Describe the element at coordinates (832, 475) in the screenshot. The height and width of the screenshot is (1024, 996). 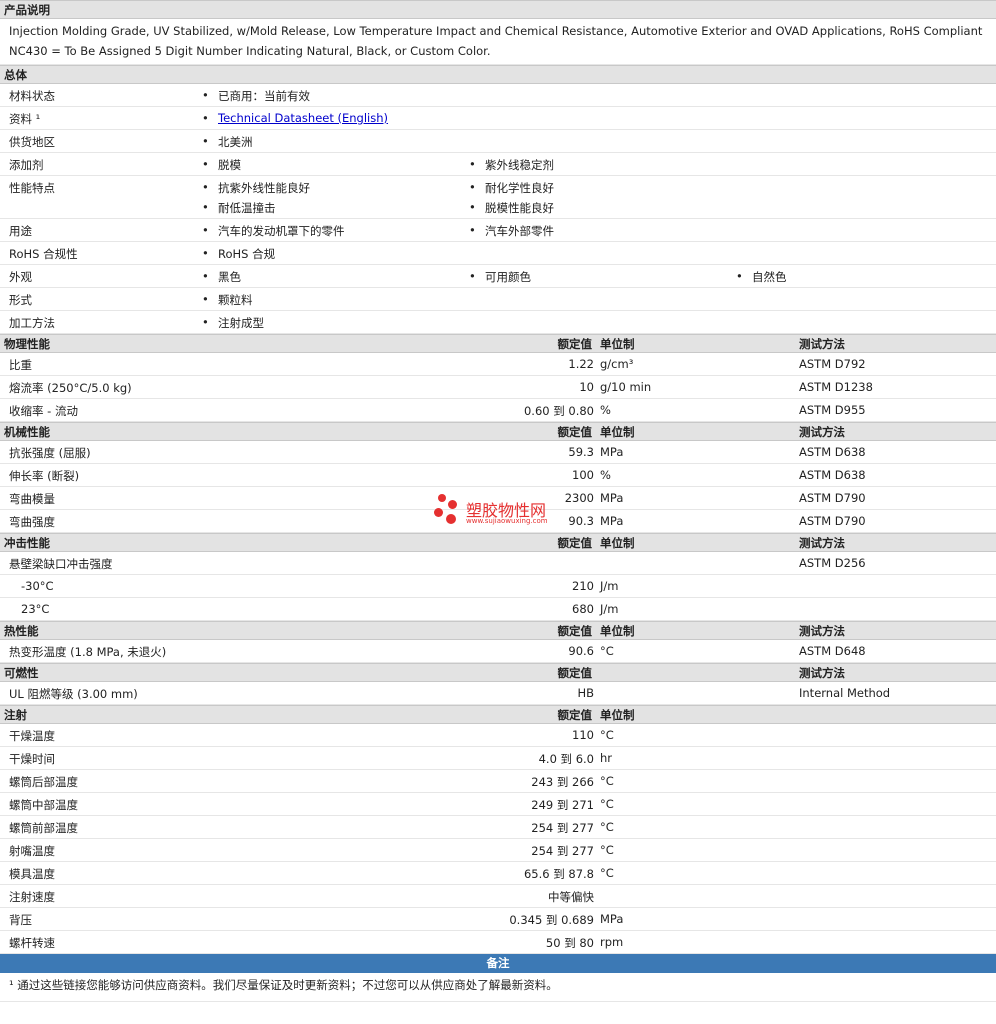
I see `property-method: ASTM D638` at that location.